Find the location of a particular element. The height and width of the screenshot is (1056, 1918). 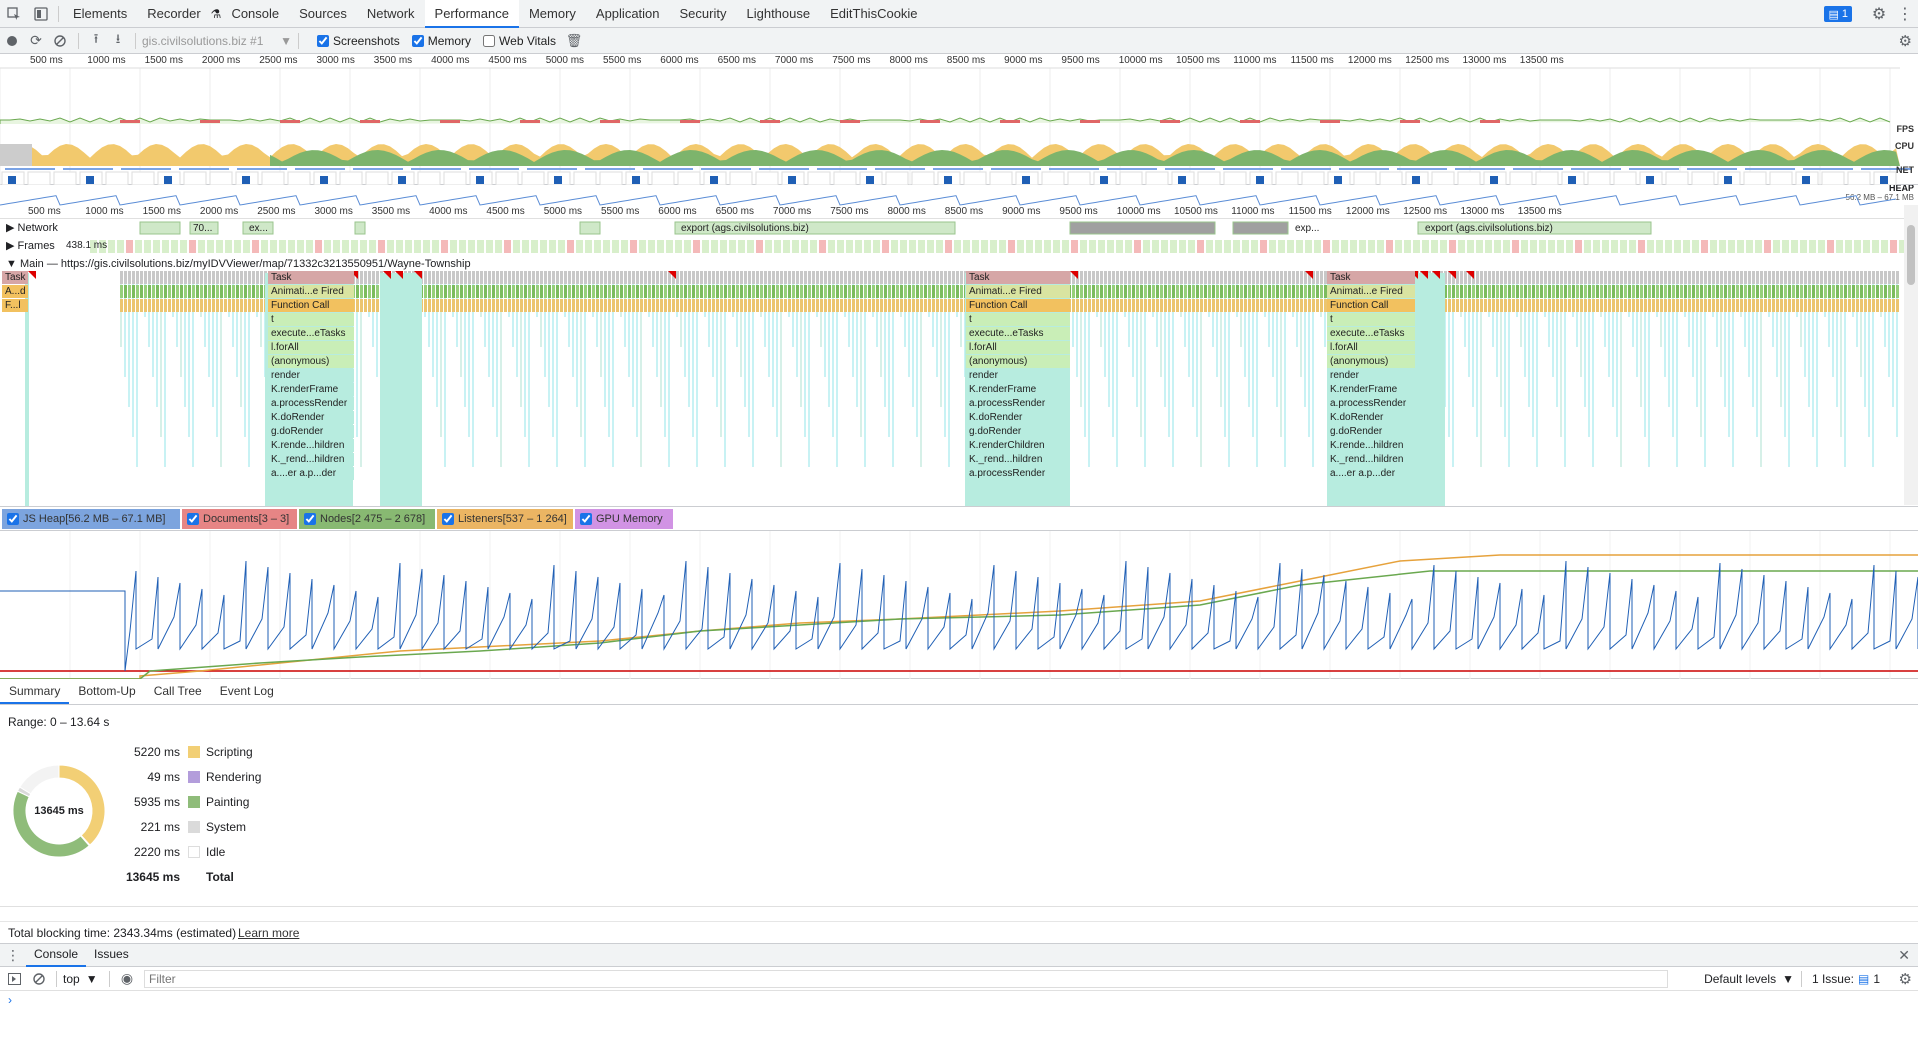

close-drawer-icon: ✕ is located at coordinates (1904, 955).